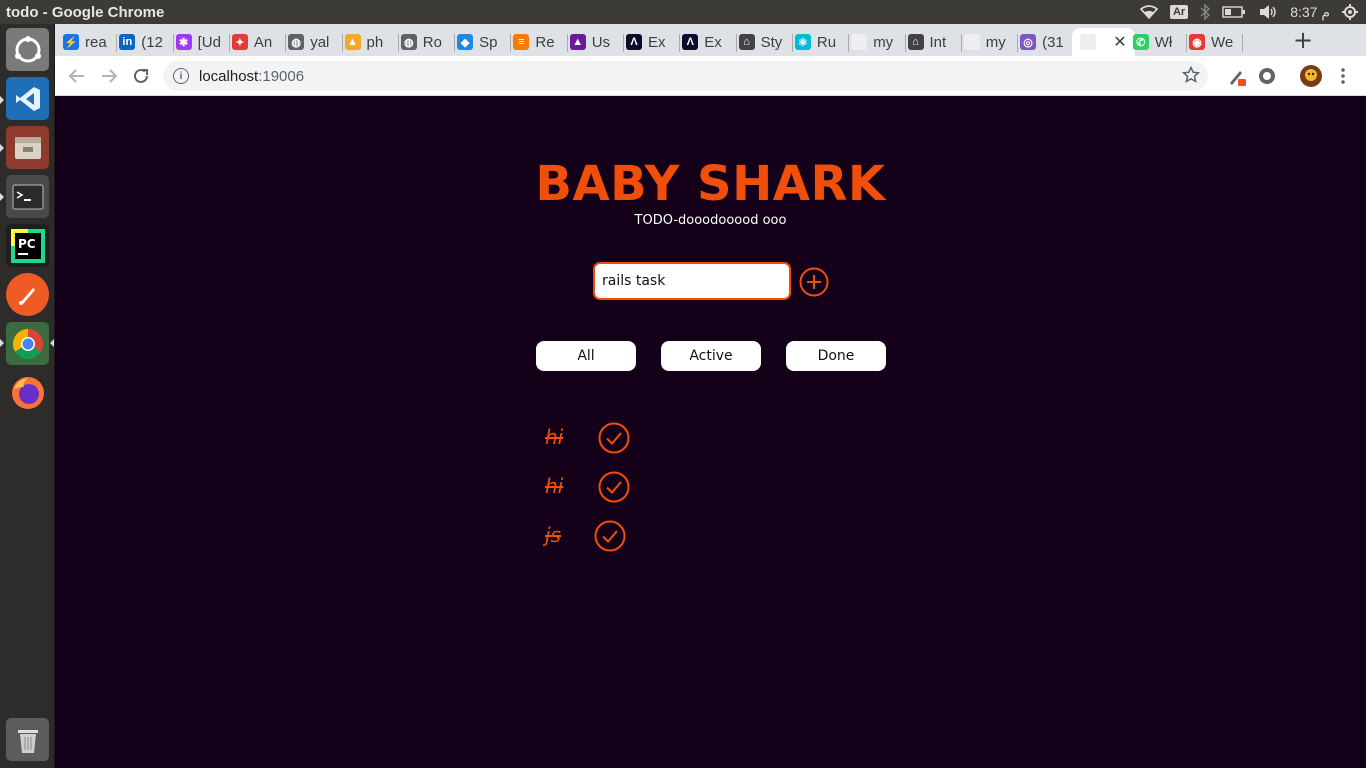 This screenshot has height=768, width=1366. Describe the element at coordinates (577, 42) in the screenshot. I see `tab-favicon-icon: ▲` at that location.